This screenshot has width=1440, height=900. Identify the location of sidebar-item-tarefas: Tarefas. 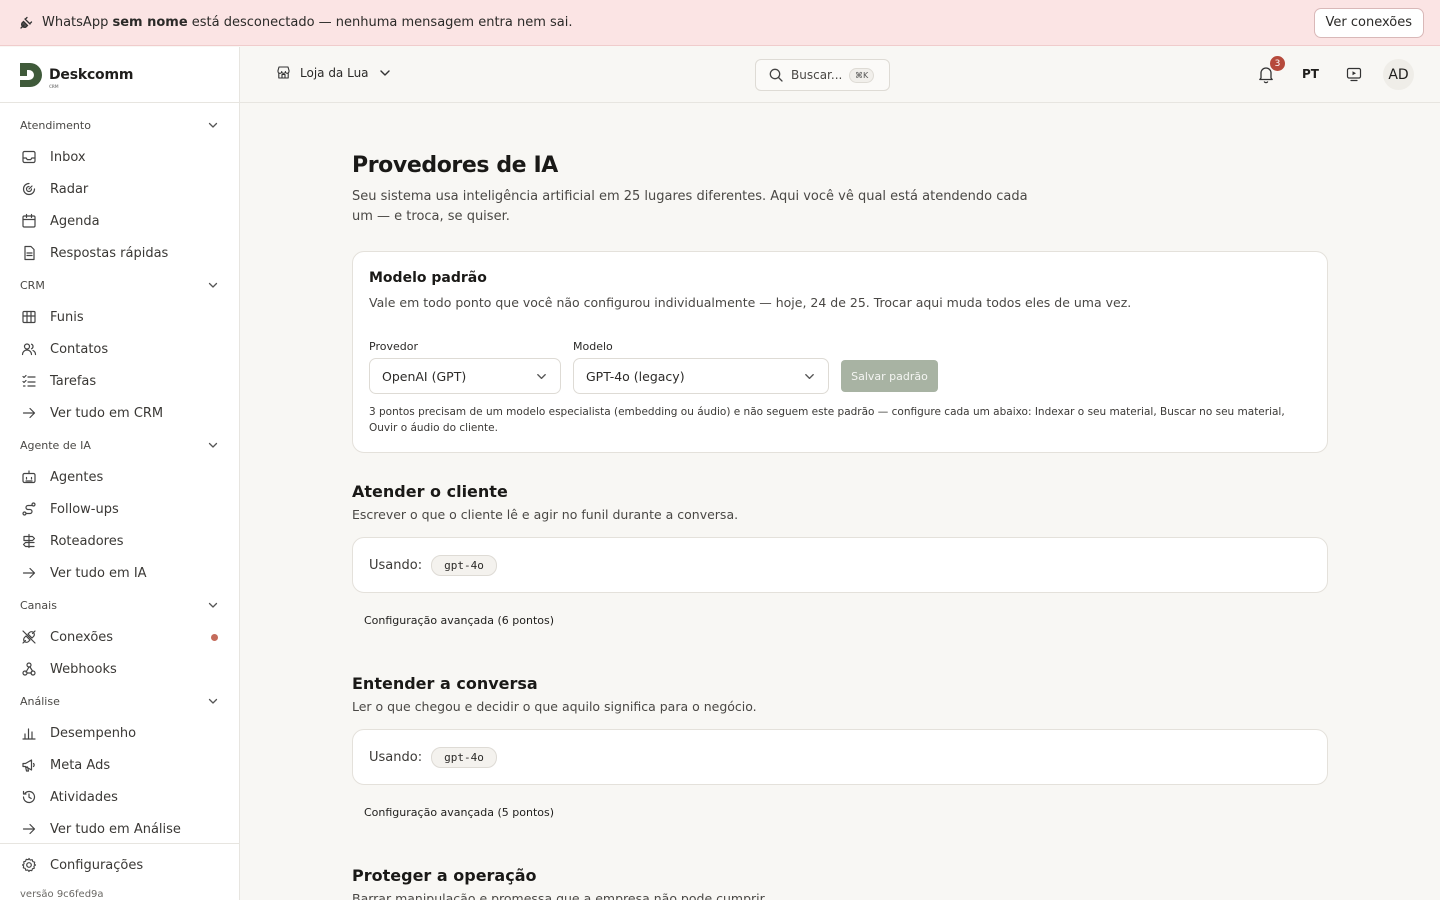
(119, 381).